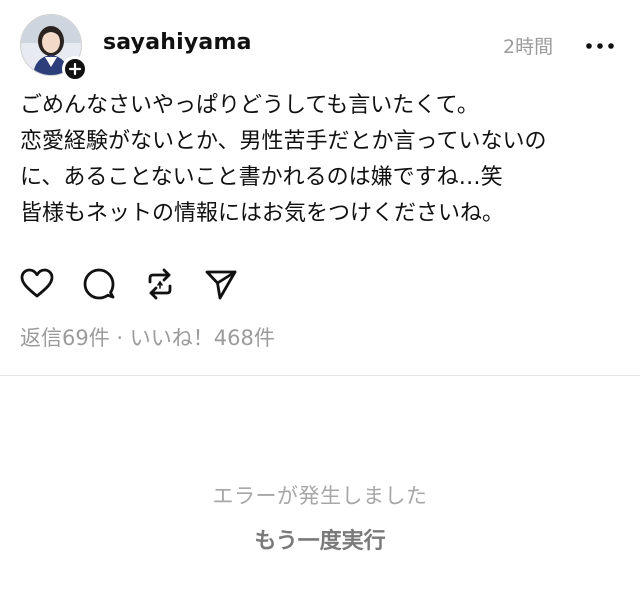 Image resolution: width=640 pixels, height=593 pixels. I want to click on post-timestamp: 2時間, so click(528, 47).